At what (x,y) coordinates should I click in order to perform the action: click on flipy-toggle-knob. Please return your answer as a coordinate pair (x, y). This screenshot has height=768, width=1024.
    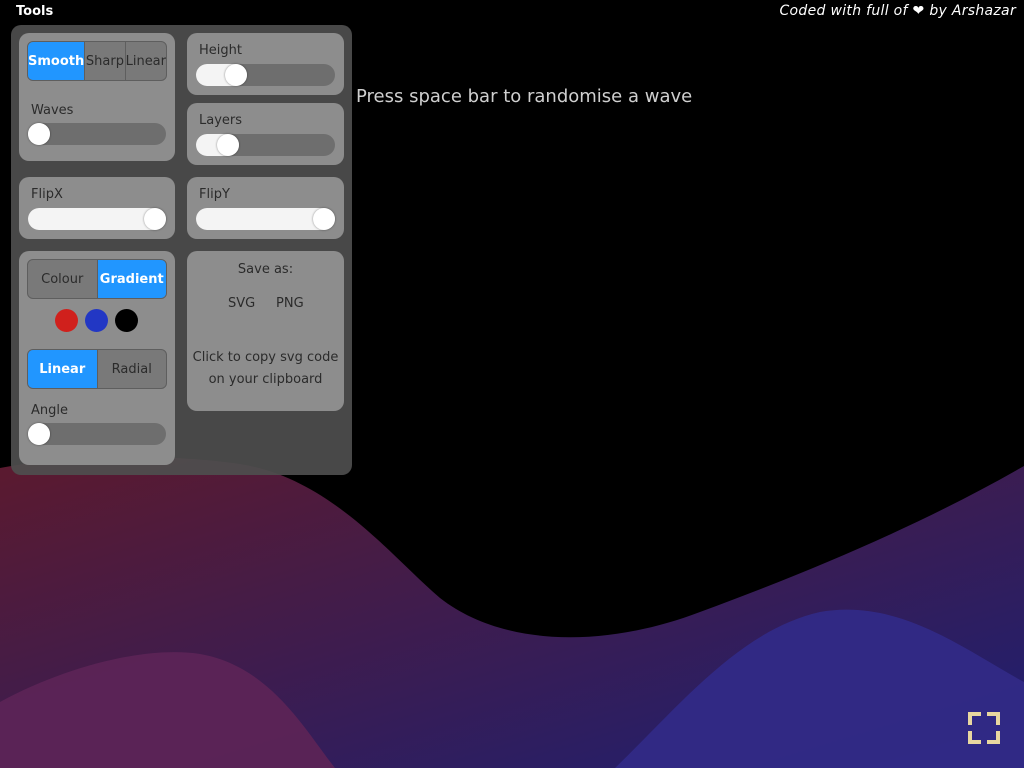
    Looking at the image, I should click on (324, 219).